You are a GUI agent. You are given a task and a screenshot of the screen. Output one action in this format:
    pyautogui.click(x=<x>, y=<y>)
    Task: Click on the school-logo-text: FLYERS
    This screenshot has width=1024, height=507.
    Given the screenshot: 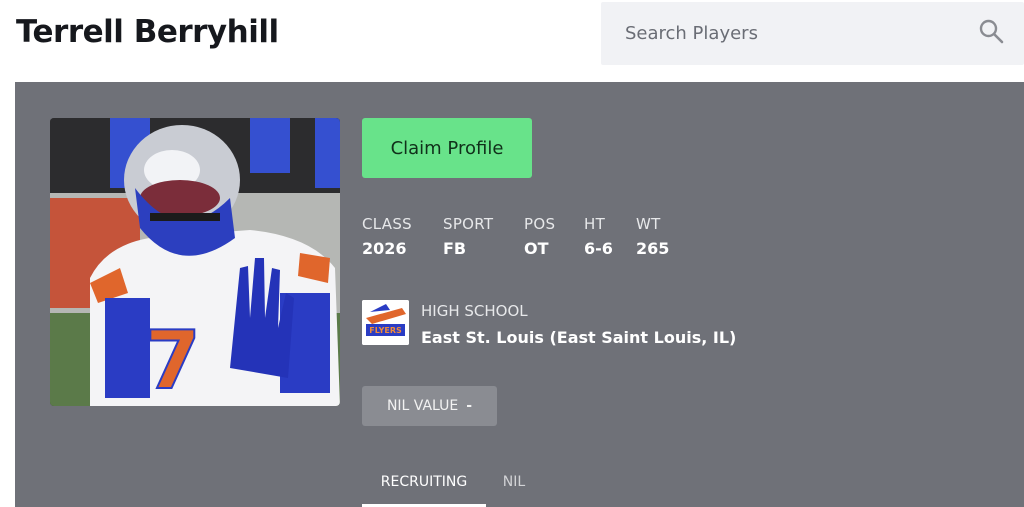 What is the action you would take?
    pyautogui.click(x=385, y=330)
    